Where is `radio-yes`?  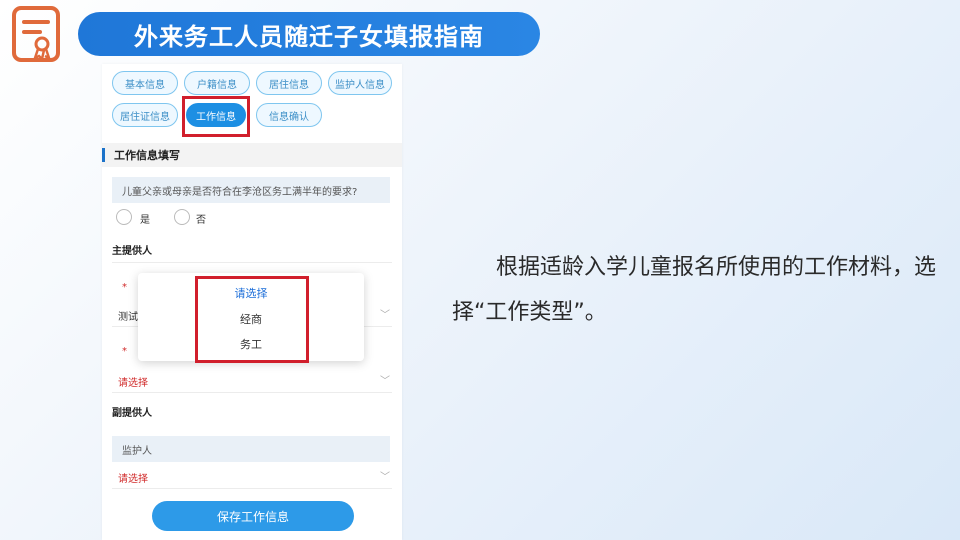 radio-yes is located at coordinates (124, 217).